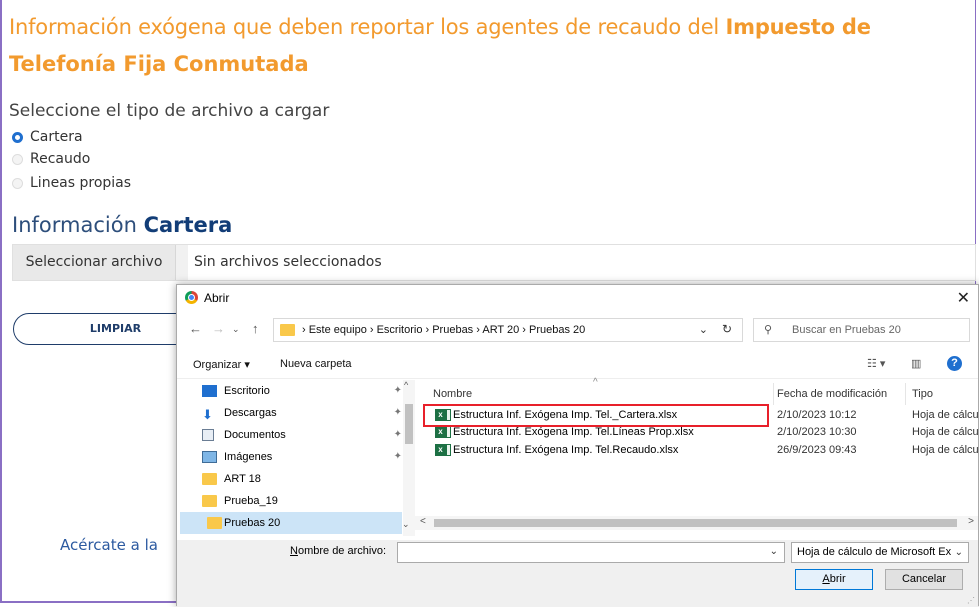 The height and width of the screenshot is (607, 979). What do you see at coordinates (596, 415) in the screenshot?
I see `highlight-box` at bounding box center [596, 415].